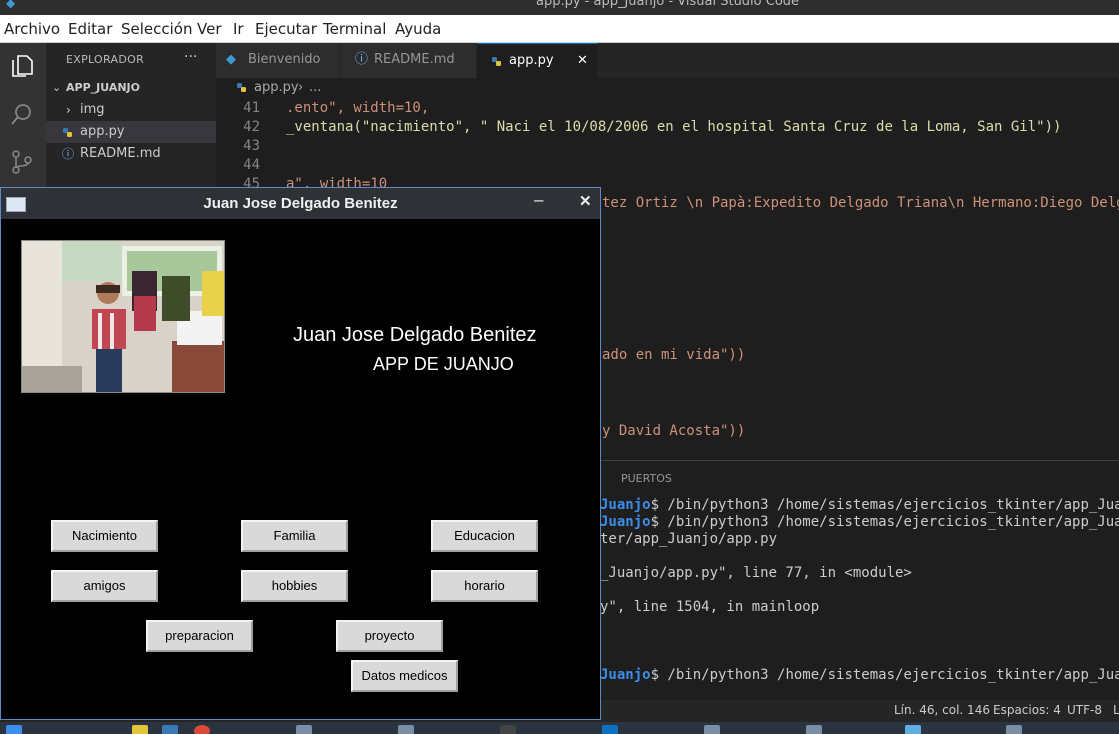 Image resolution: width=1119 pixels, height=734 pixels. I want to click on minimize-icon: –, so click(538, 200).